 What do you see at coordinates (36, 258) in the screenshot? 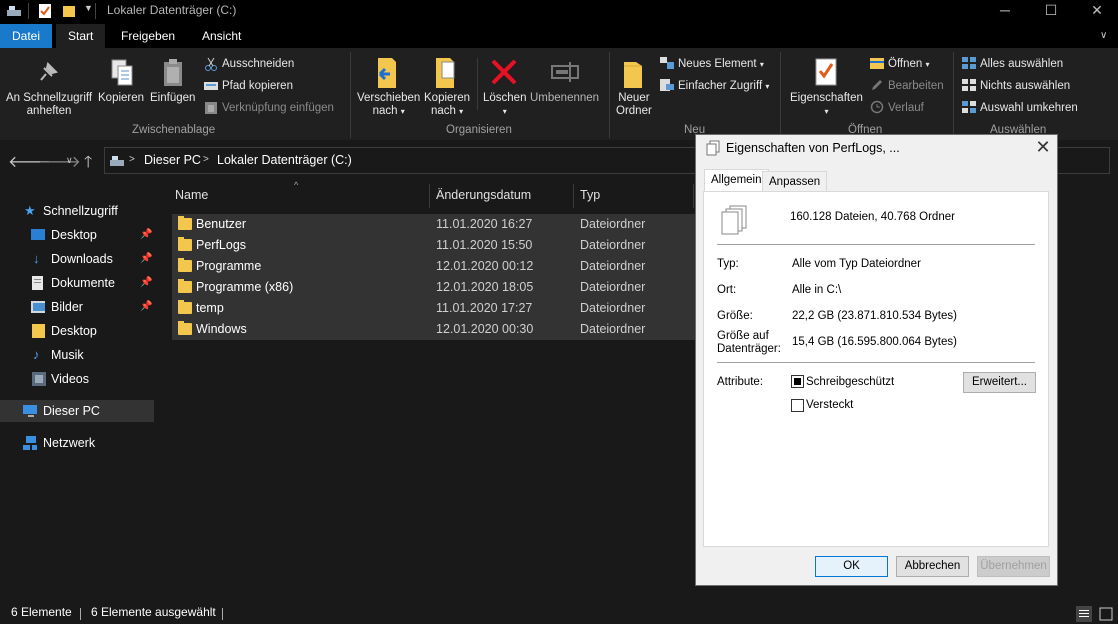
I see `download-icon: ↓` at bounding box center [36, 258].